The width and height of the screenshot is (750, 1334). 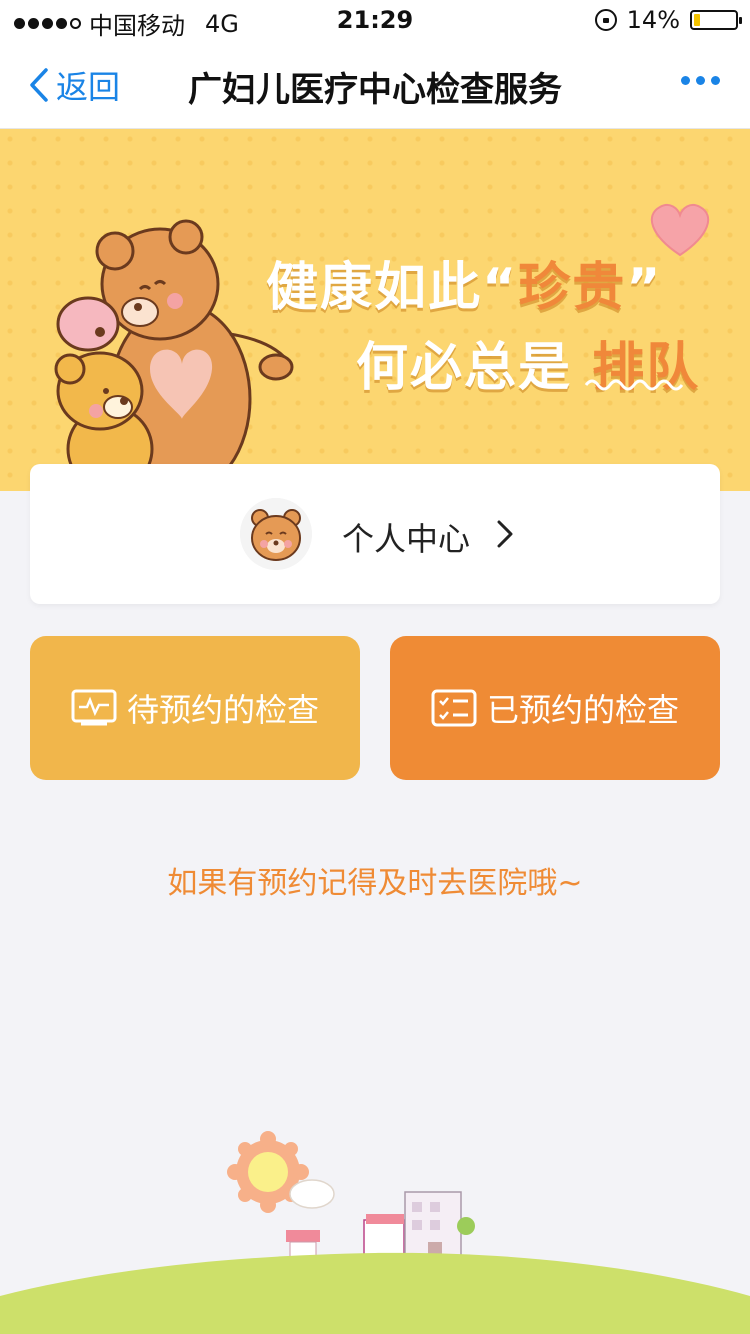 I want to click on slogan-text: 何必总是, so click(x=464, y=368).